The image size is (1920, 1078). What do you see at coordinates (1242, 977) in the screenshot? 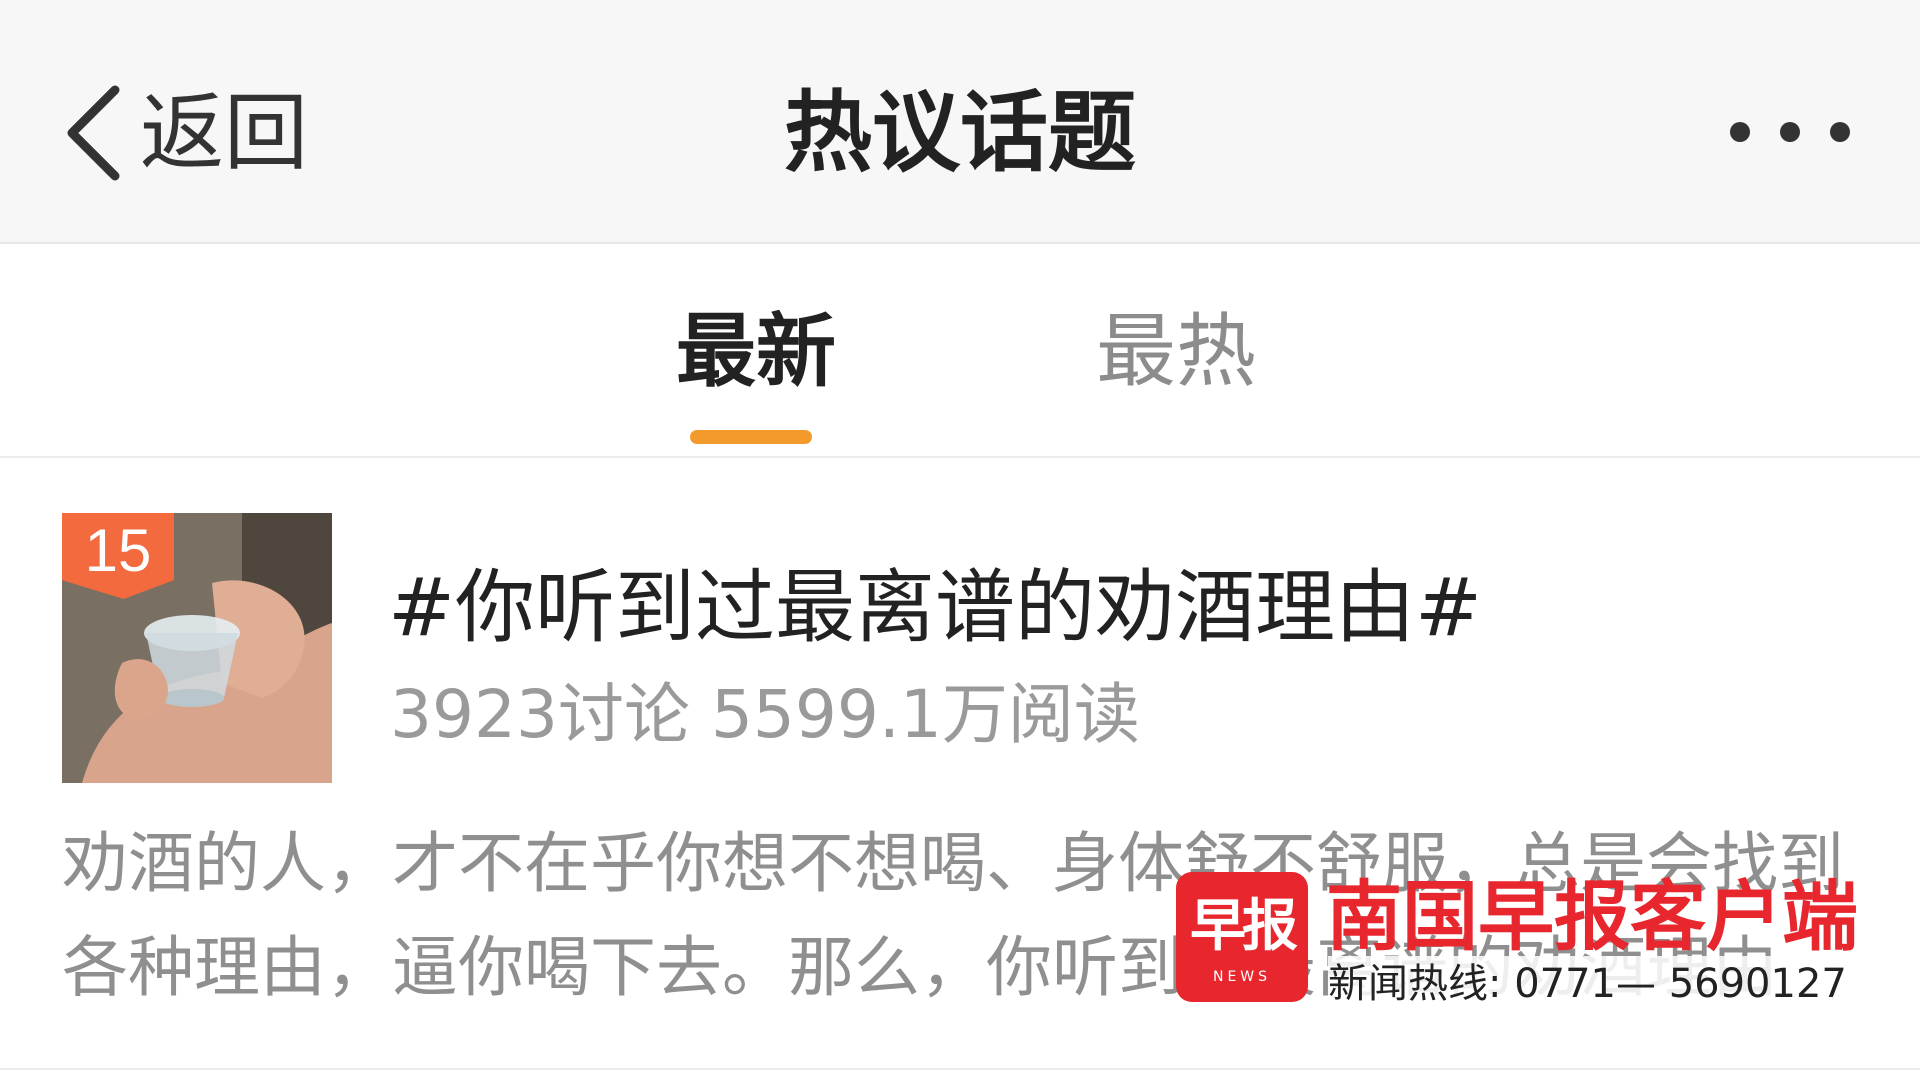
I see `logo-subtext: NEWS` at bounding box center [1242, 977].